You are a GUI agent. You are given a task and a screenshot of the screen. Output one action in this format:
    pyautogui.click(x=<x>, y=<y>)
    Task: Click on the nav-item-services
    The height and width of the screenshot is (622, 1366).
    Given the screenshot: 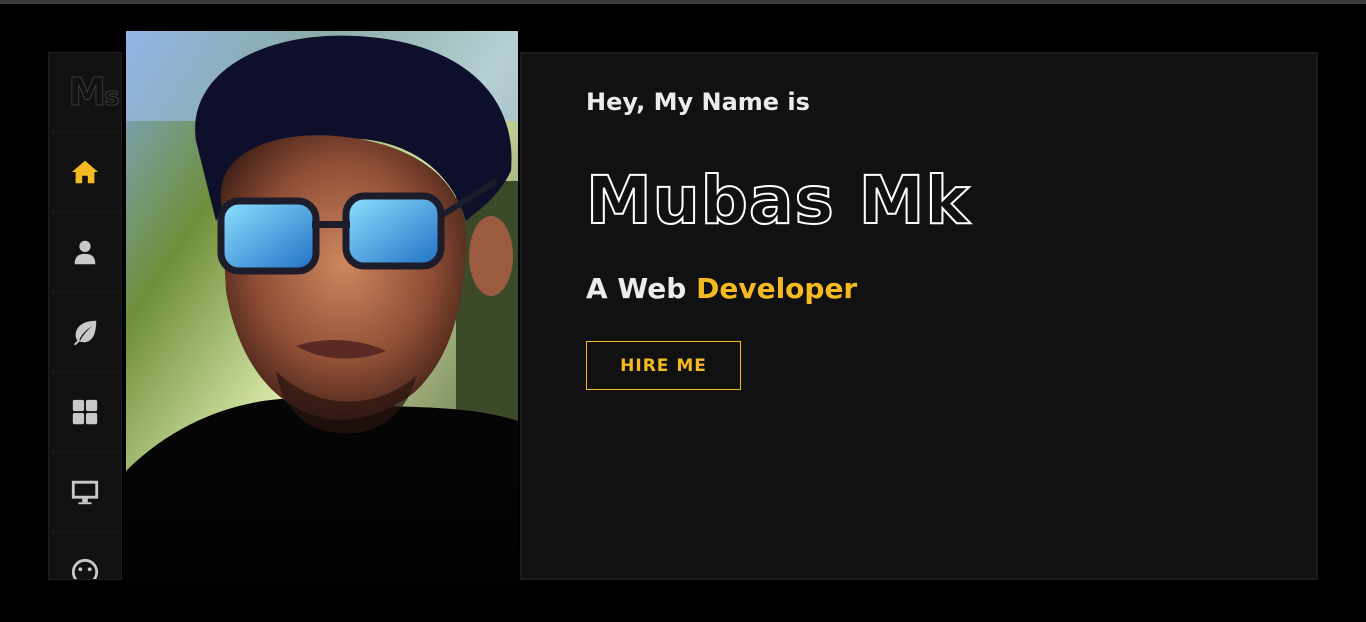 What is the action you would take?
    pyautogui.click(x=85, y=332)
    